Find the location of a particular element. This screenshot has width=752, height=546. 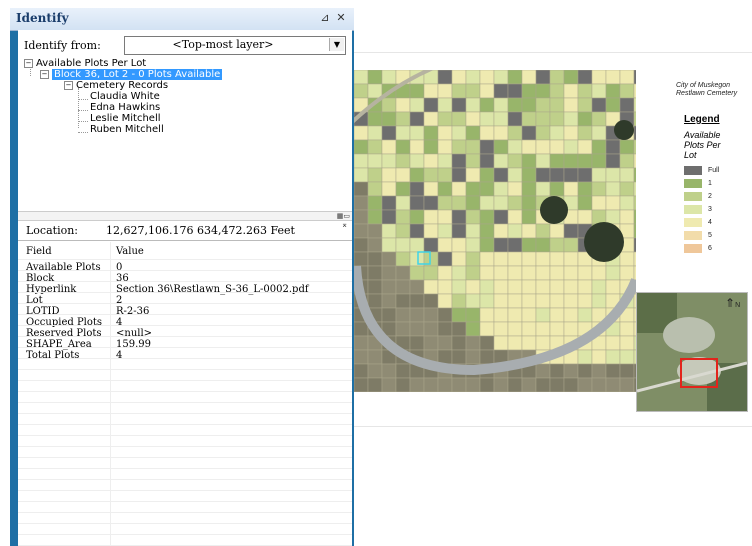

tree-leaf-node: Leslie Mitchell is located at coordinates (125, 118).